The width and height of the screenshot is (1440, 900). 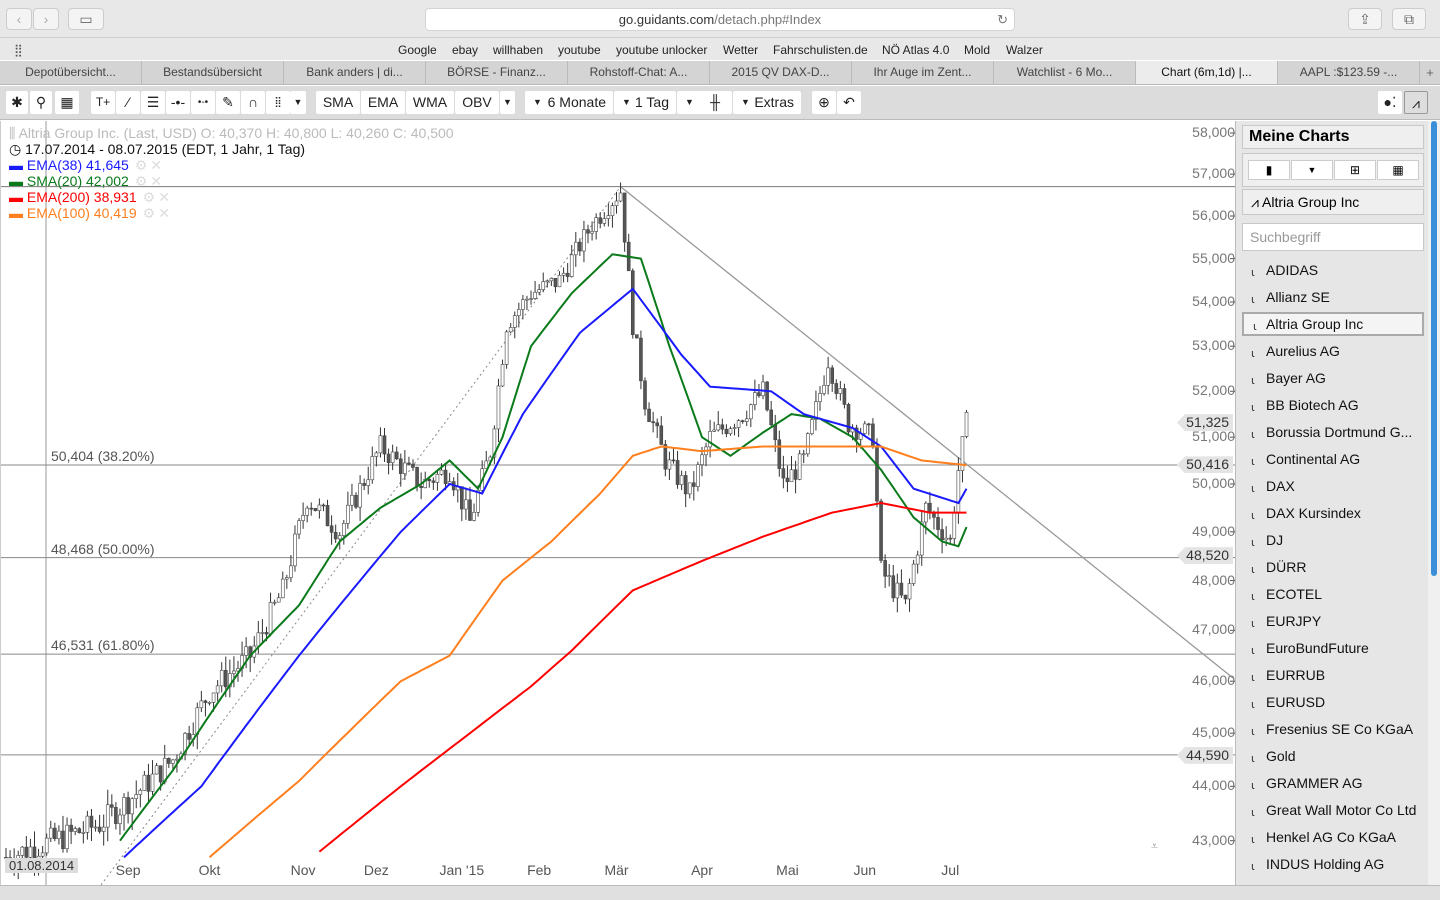 What do you see at coordinates (17, 102) in the screenshot?
I see `settings-icon: ✱` at bounding box center [17, 102].